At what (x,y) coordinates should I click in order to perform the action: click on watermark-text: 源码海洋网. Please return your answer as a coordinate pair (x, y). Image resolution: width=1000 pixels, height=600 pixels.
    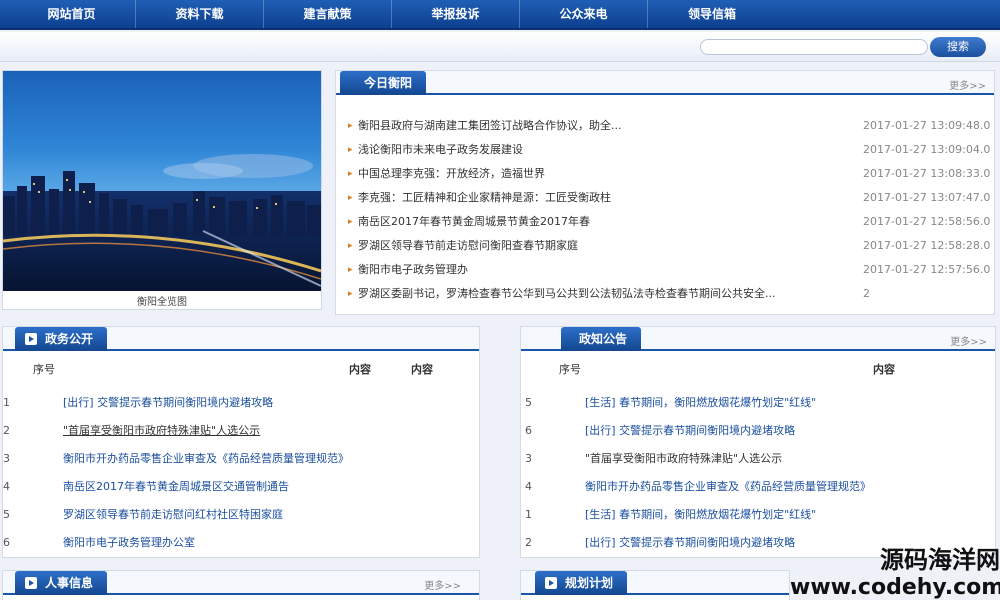
    Looking at the image, I should click on (940, 559).